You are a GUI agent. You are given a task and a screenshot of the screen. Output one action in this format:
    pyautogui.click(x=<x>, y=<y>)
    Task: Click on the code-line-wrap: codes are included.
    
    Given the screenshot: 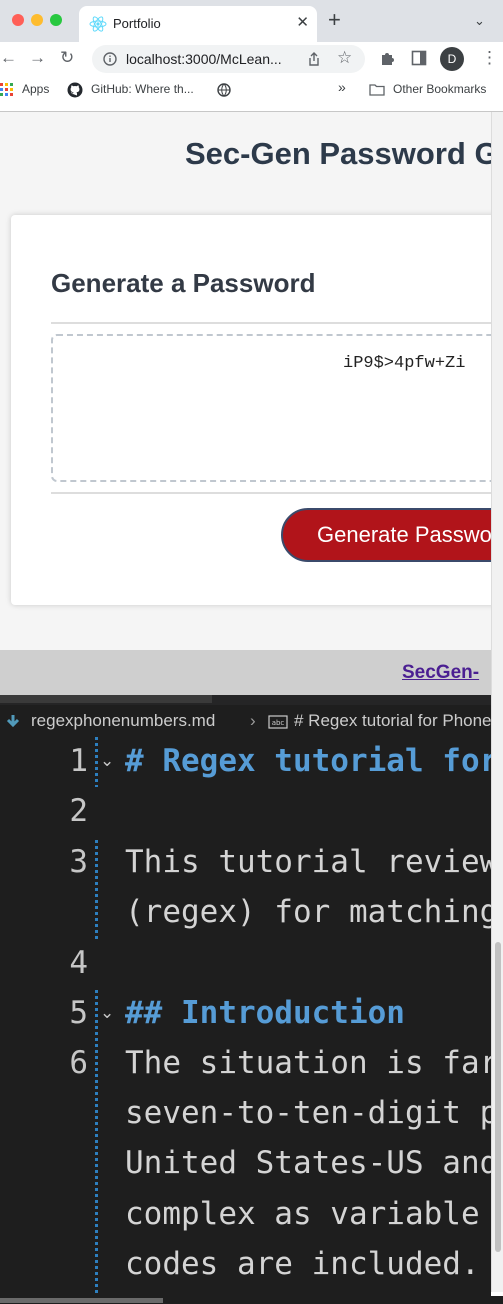 What is the action you would take?
    pyautogui.click(x=245, y=1265)
    